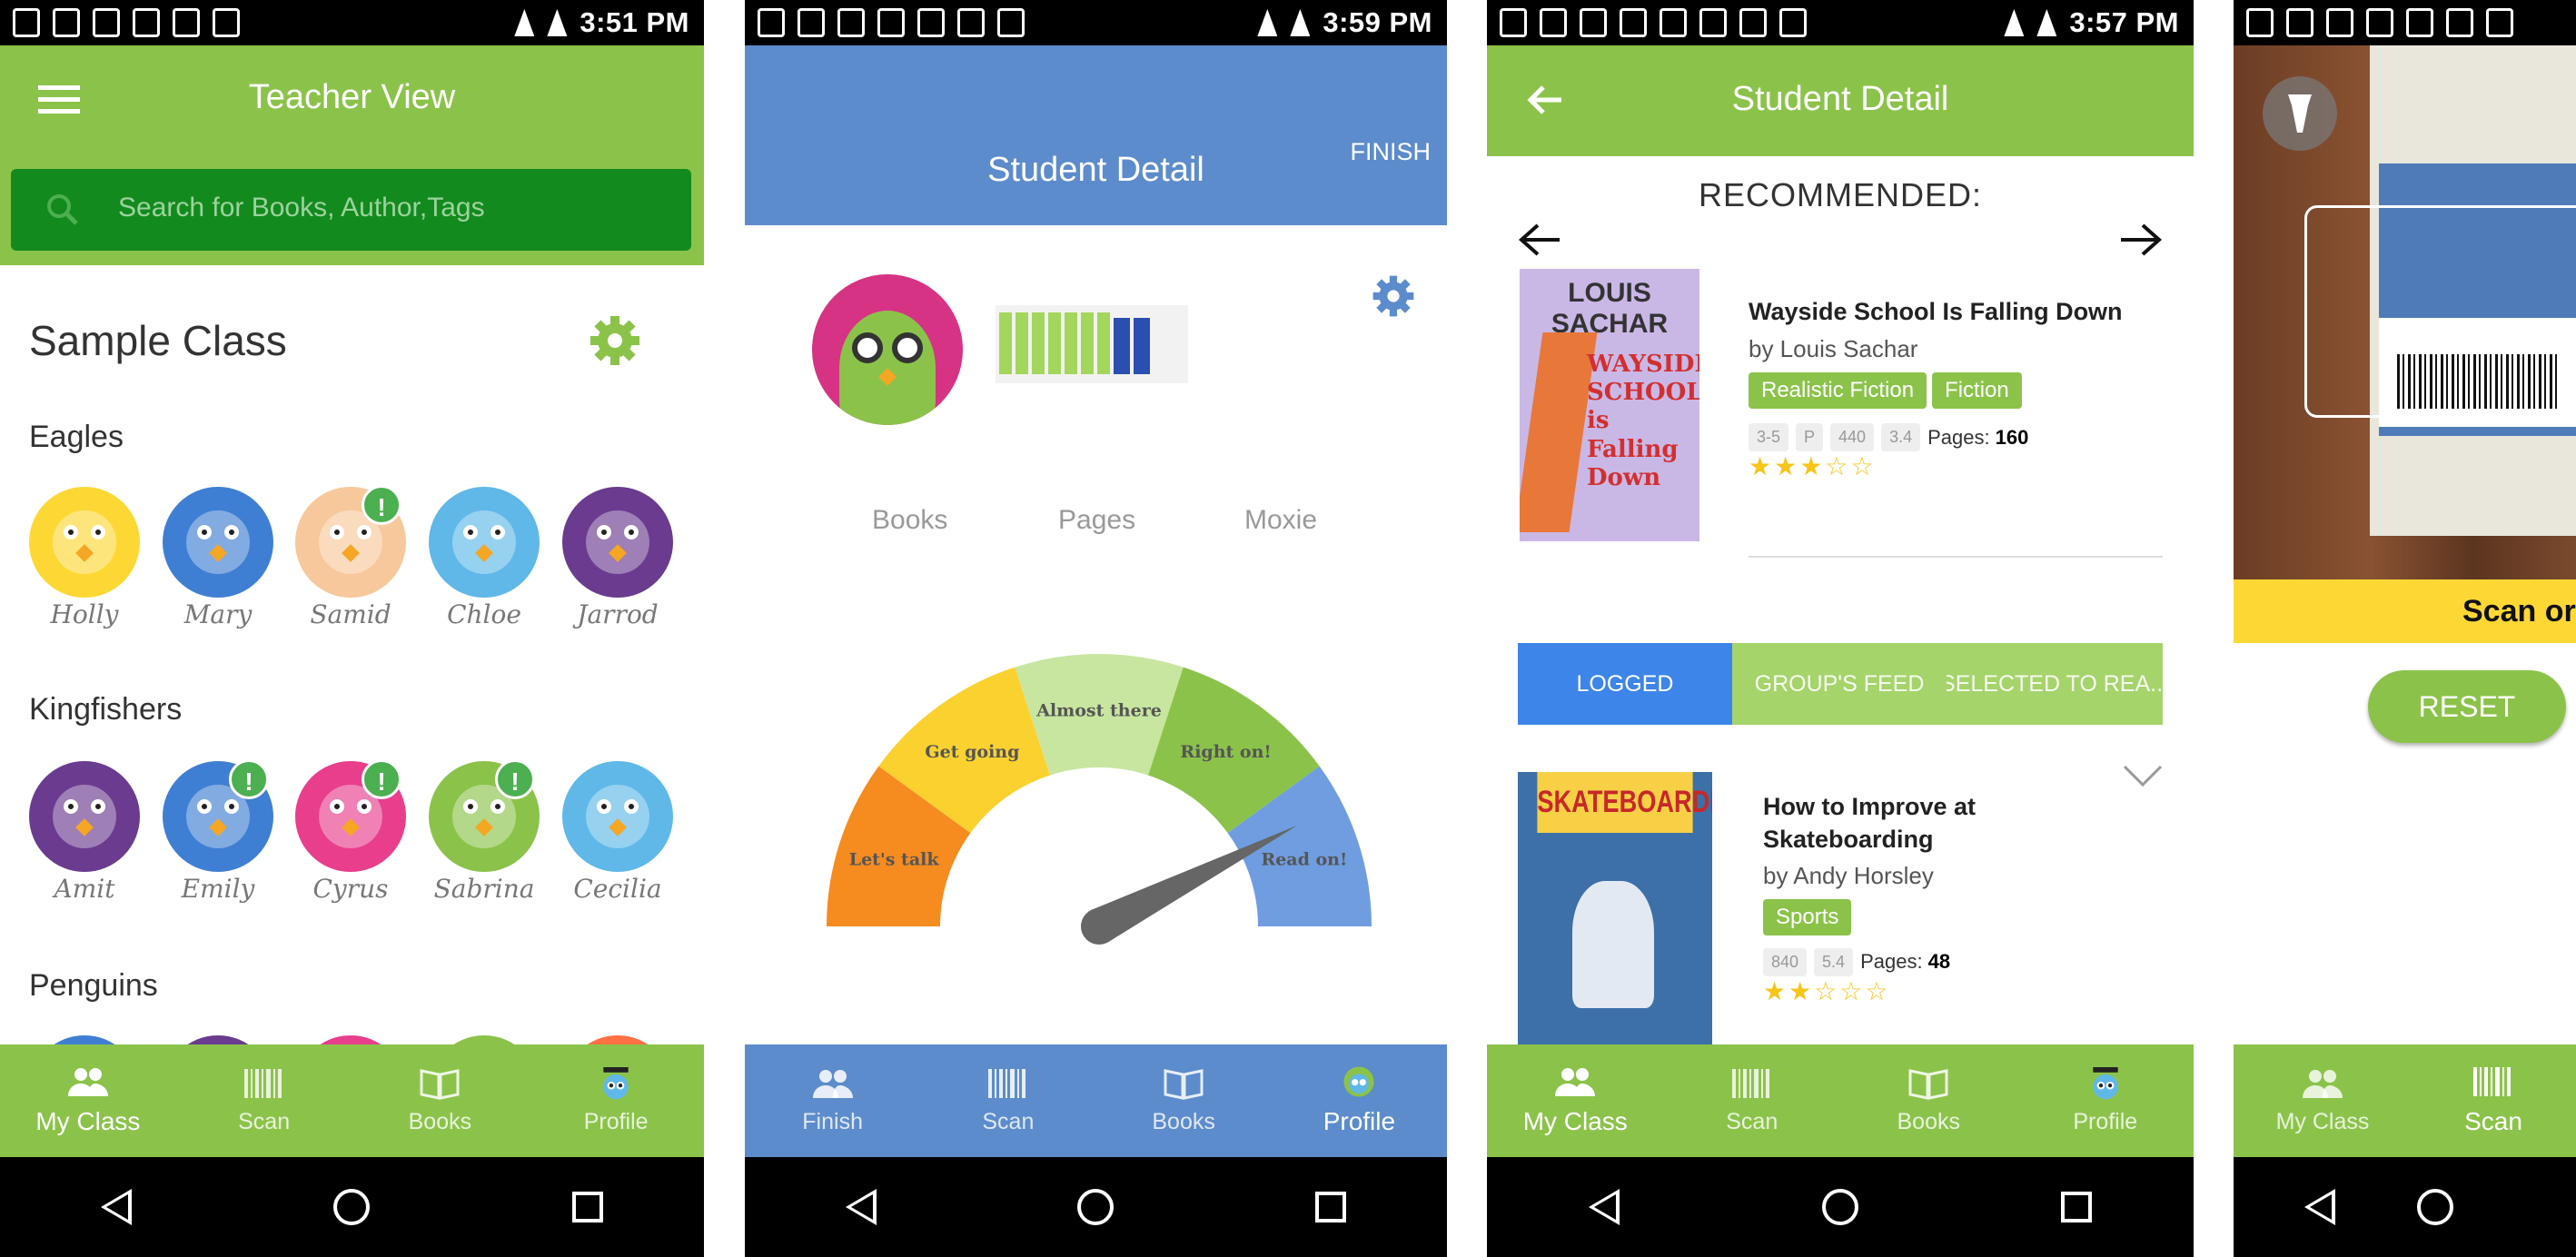 The width and height of the screenshot is (2576, 1257). I want to click on genre-tag: Fiction, so click(1977, 390).